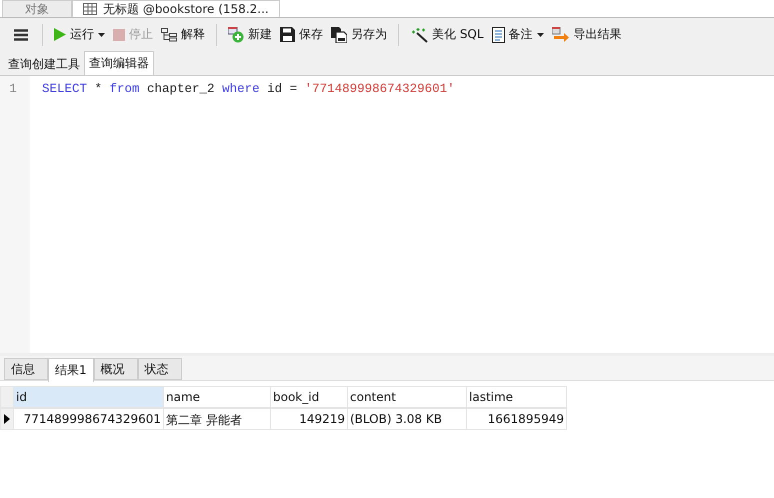 The height and width of the screenshot is (498, 774). Describe the element at coordinates (217, 397) in the screenshot. I see `column-header: name` at that location.